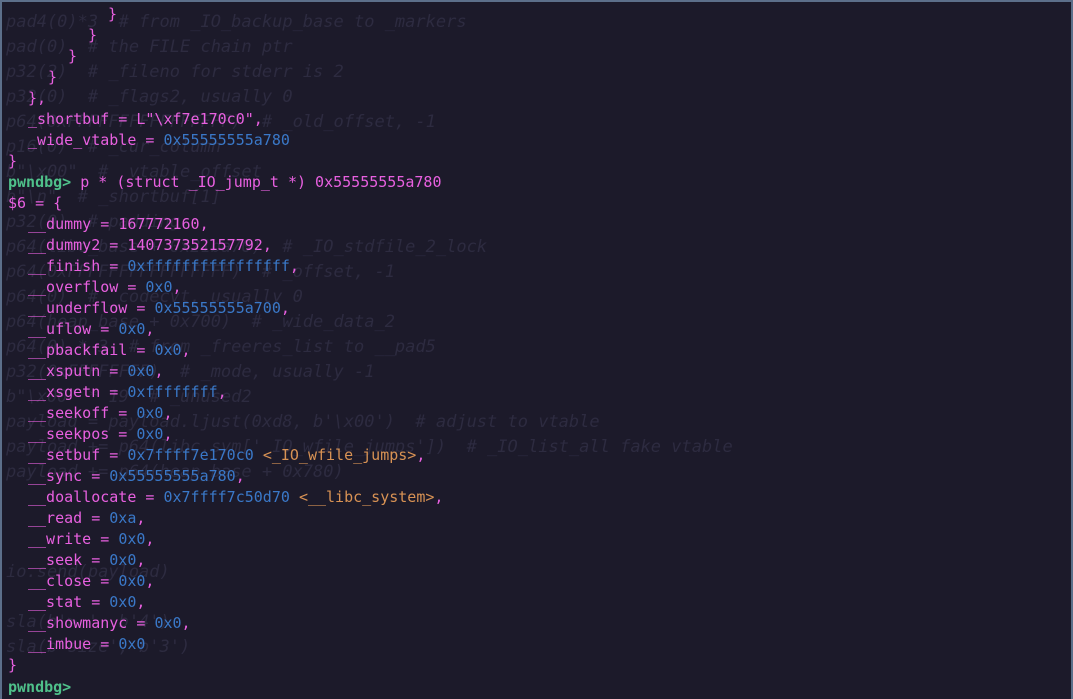 The image size is (1073, 699). I want to click on field-row: __showmanyc = 0x0,, so click(539, 623).